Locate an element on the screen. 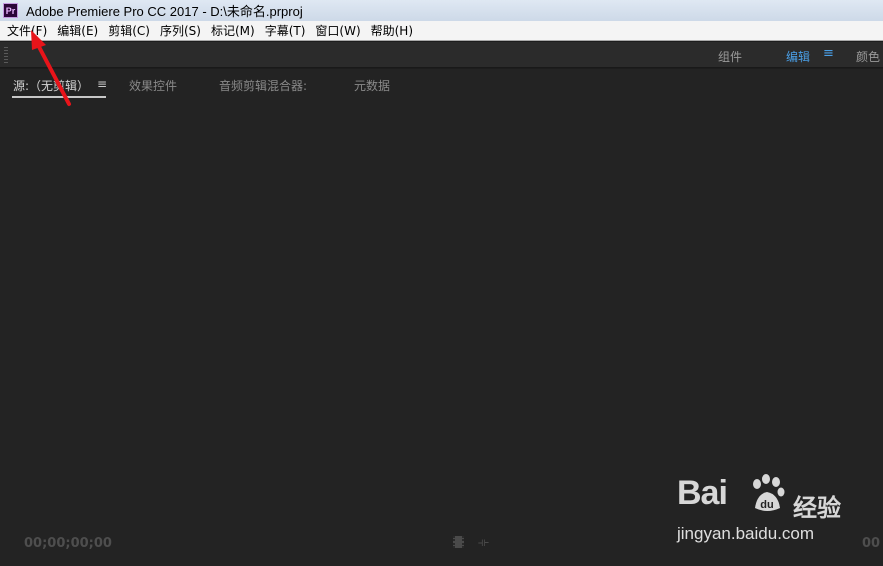 Image resolution: width=883 pixels, height=566 pixels. menu-help: 帮助(H) is located at coordinates (392, 30).